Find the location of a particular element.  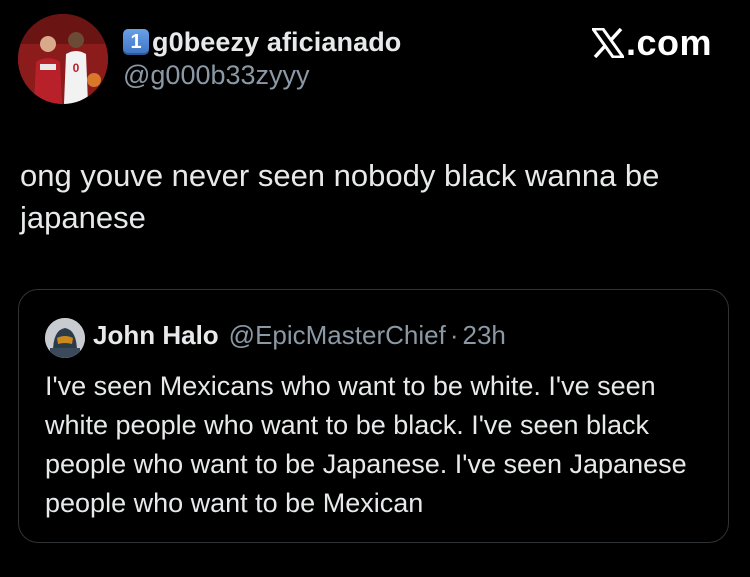

profile-photo-icon: 0 is located at coordinates (63, 59).